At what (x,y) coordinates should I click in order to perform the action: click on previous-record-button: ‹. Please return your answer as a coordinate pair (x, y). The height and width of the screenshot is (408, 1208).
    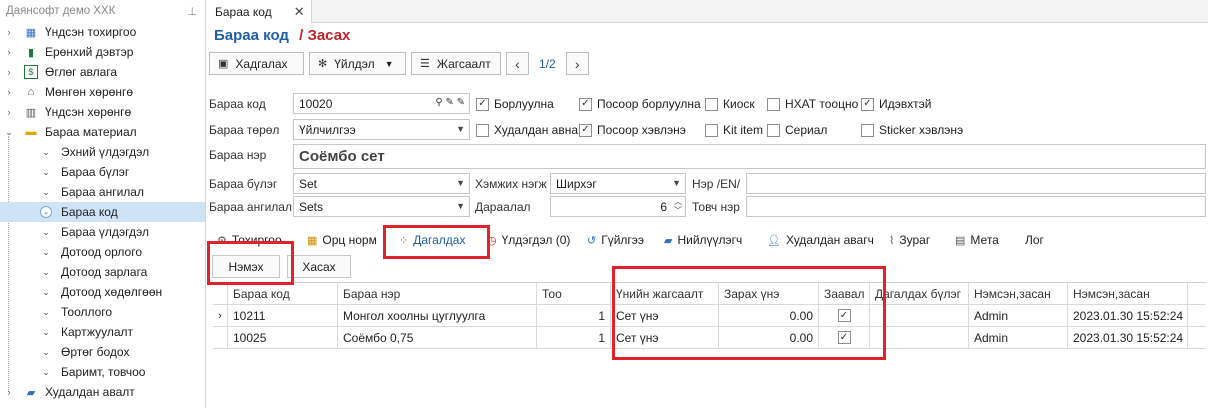
    Looking at the image, I should click on (517, 63).